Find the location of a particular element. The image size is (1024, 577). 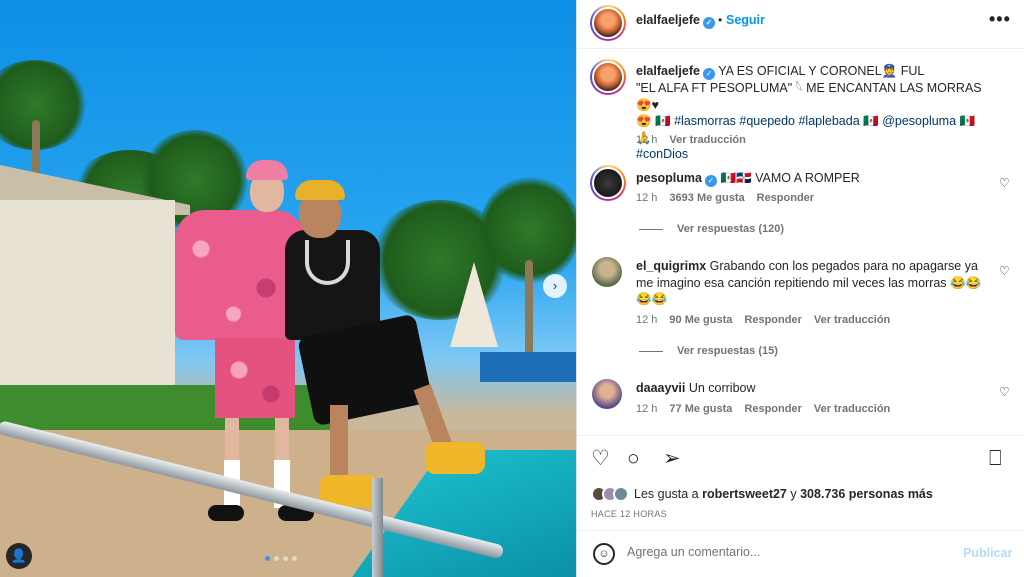

send-icon: ➢ is located at coordinates (672, 459).